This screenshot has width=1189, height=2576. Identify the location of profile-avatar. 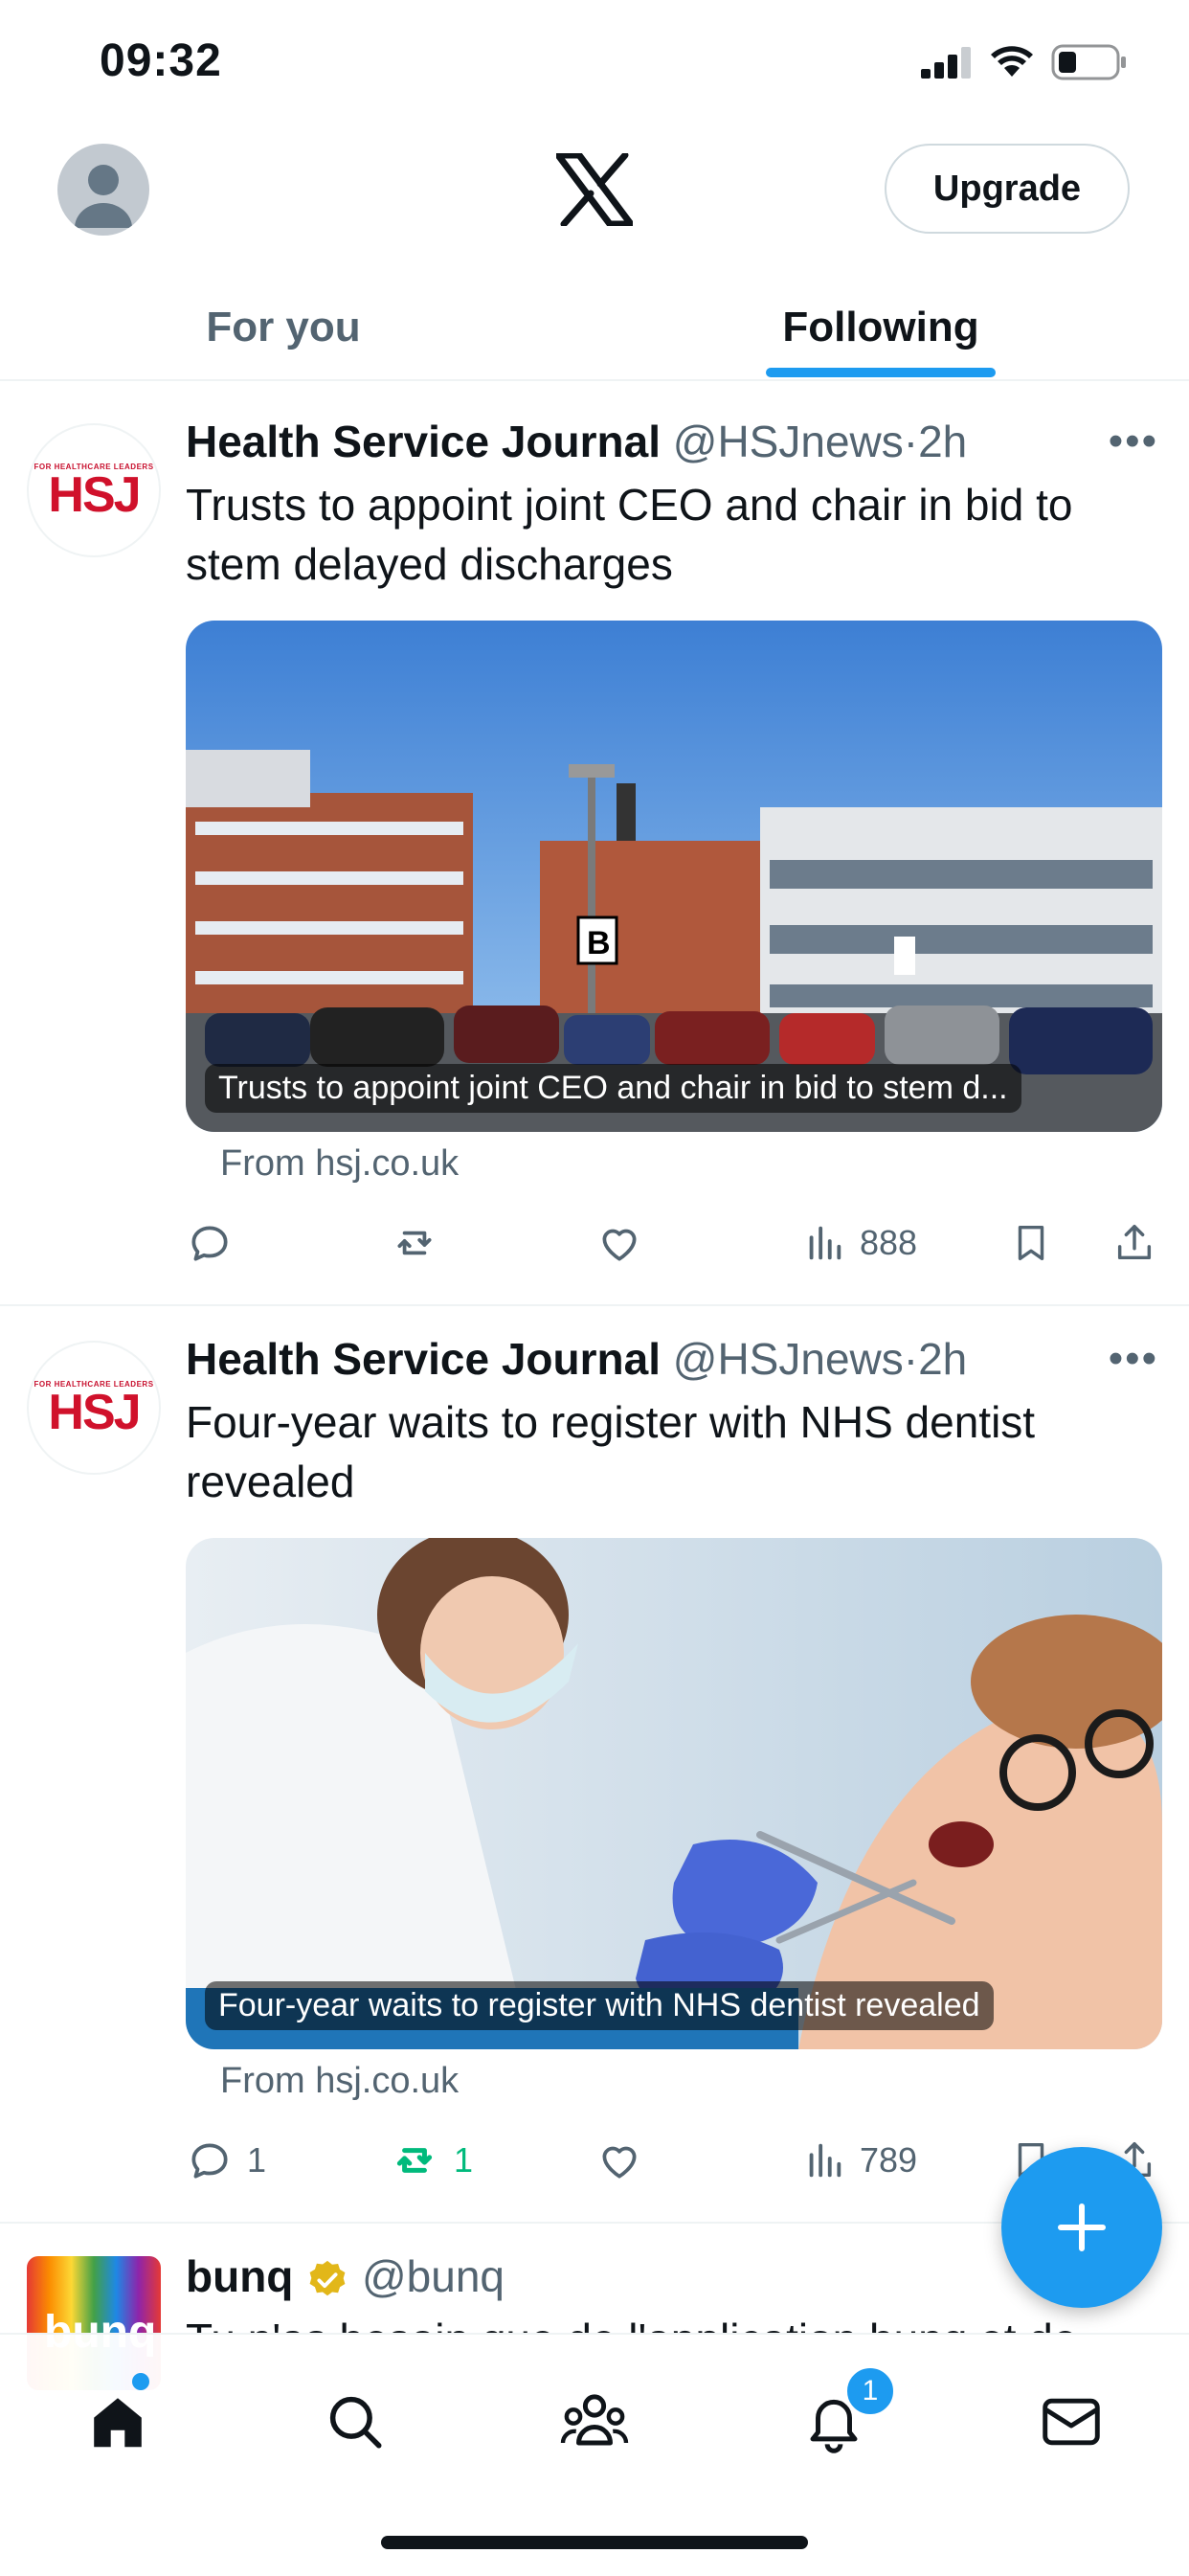
(103, 190).